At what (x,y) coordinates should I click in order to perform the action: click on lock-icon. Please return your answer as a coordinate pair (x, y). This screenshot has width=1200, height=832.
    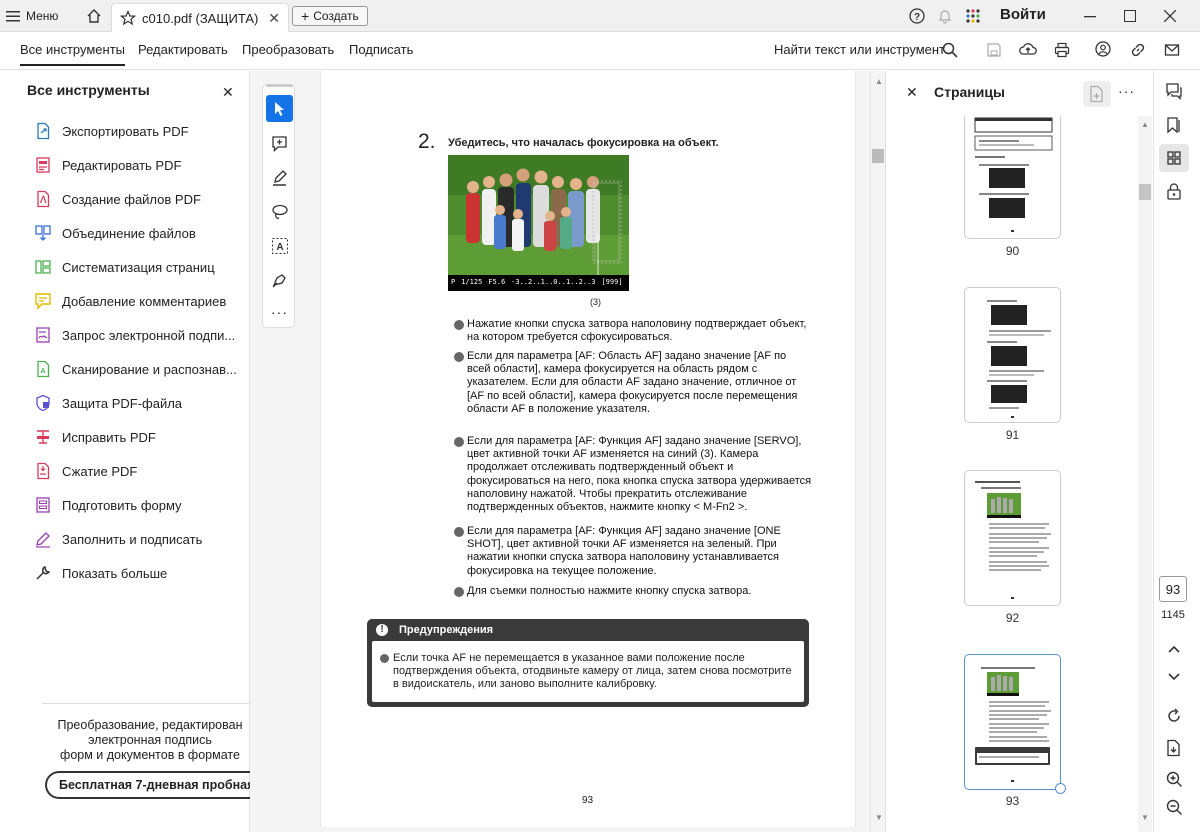
    Looking at the image, I should click on (1174, 191).